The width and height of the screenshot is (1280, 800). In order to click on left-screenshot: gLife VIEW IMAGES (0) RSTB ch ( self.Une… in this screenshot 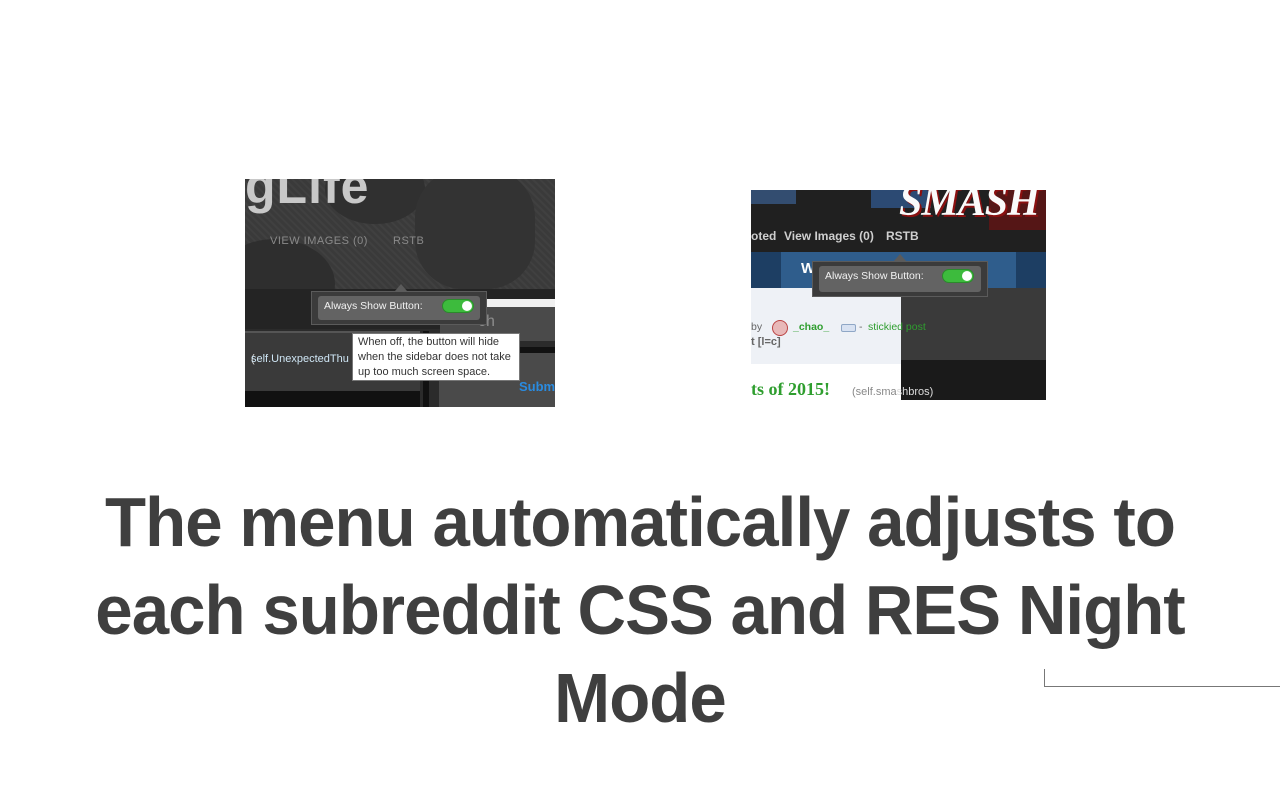, I will do `click(400, 293)`.